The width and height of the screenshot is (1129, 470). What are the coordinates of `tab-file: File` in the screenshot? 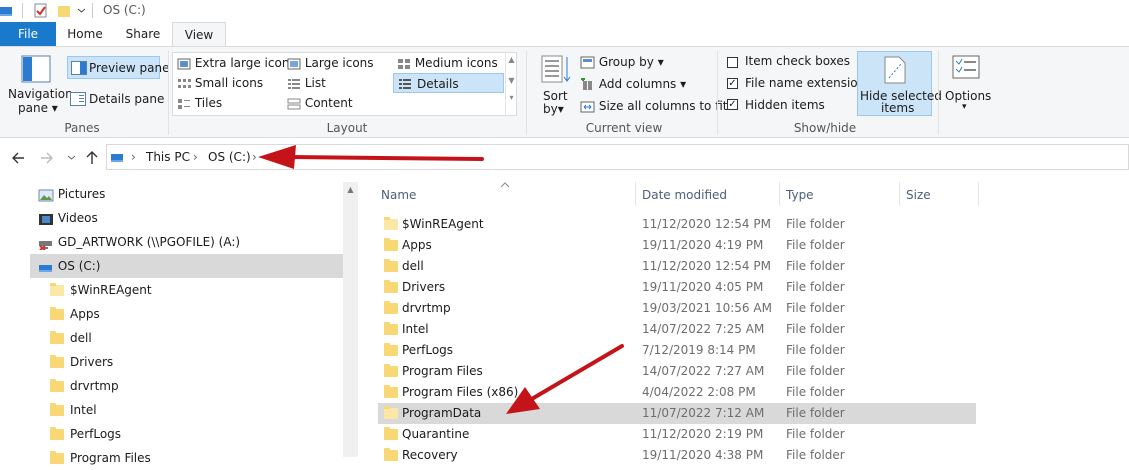 It's located at (28, 34).